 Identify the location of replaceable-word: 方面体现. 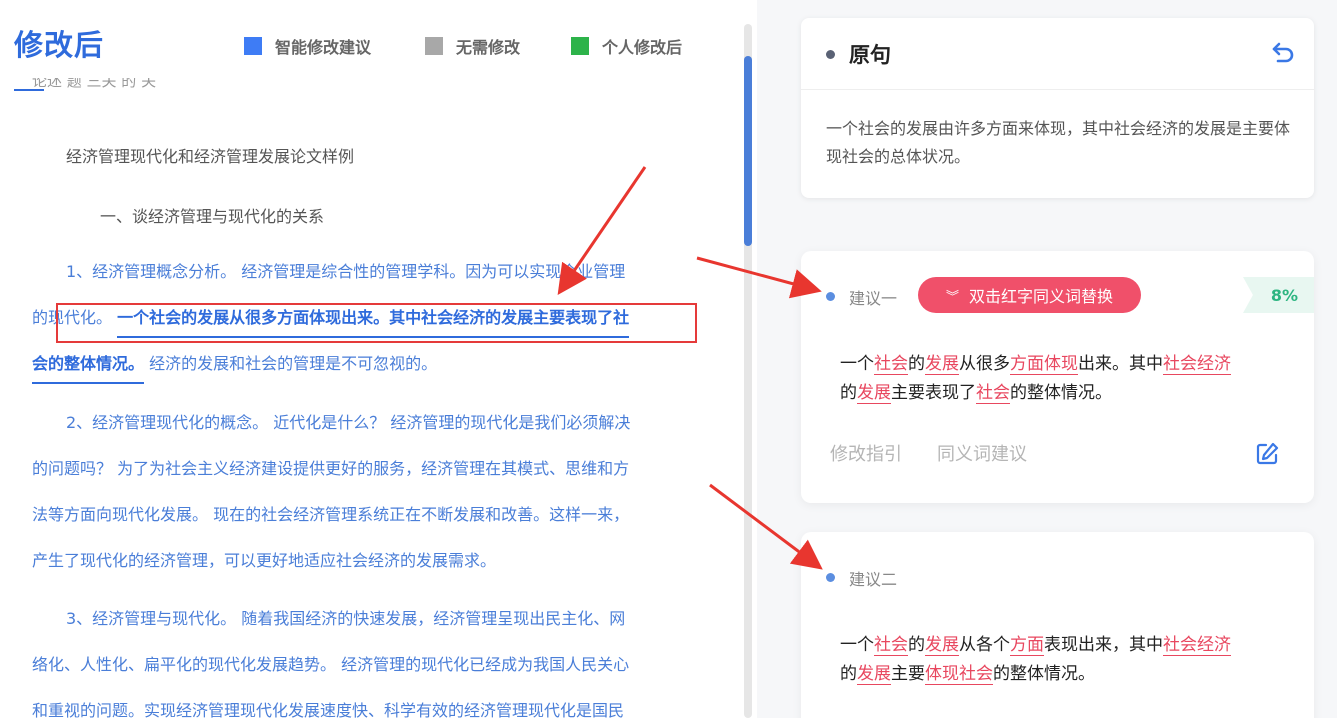
(1044, 364).